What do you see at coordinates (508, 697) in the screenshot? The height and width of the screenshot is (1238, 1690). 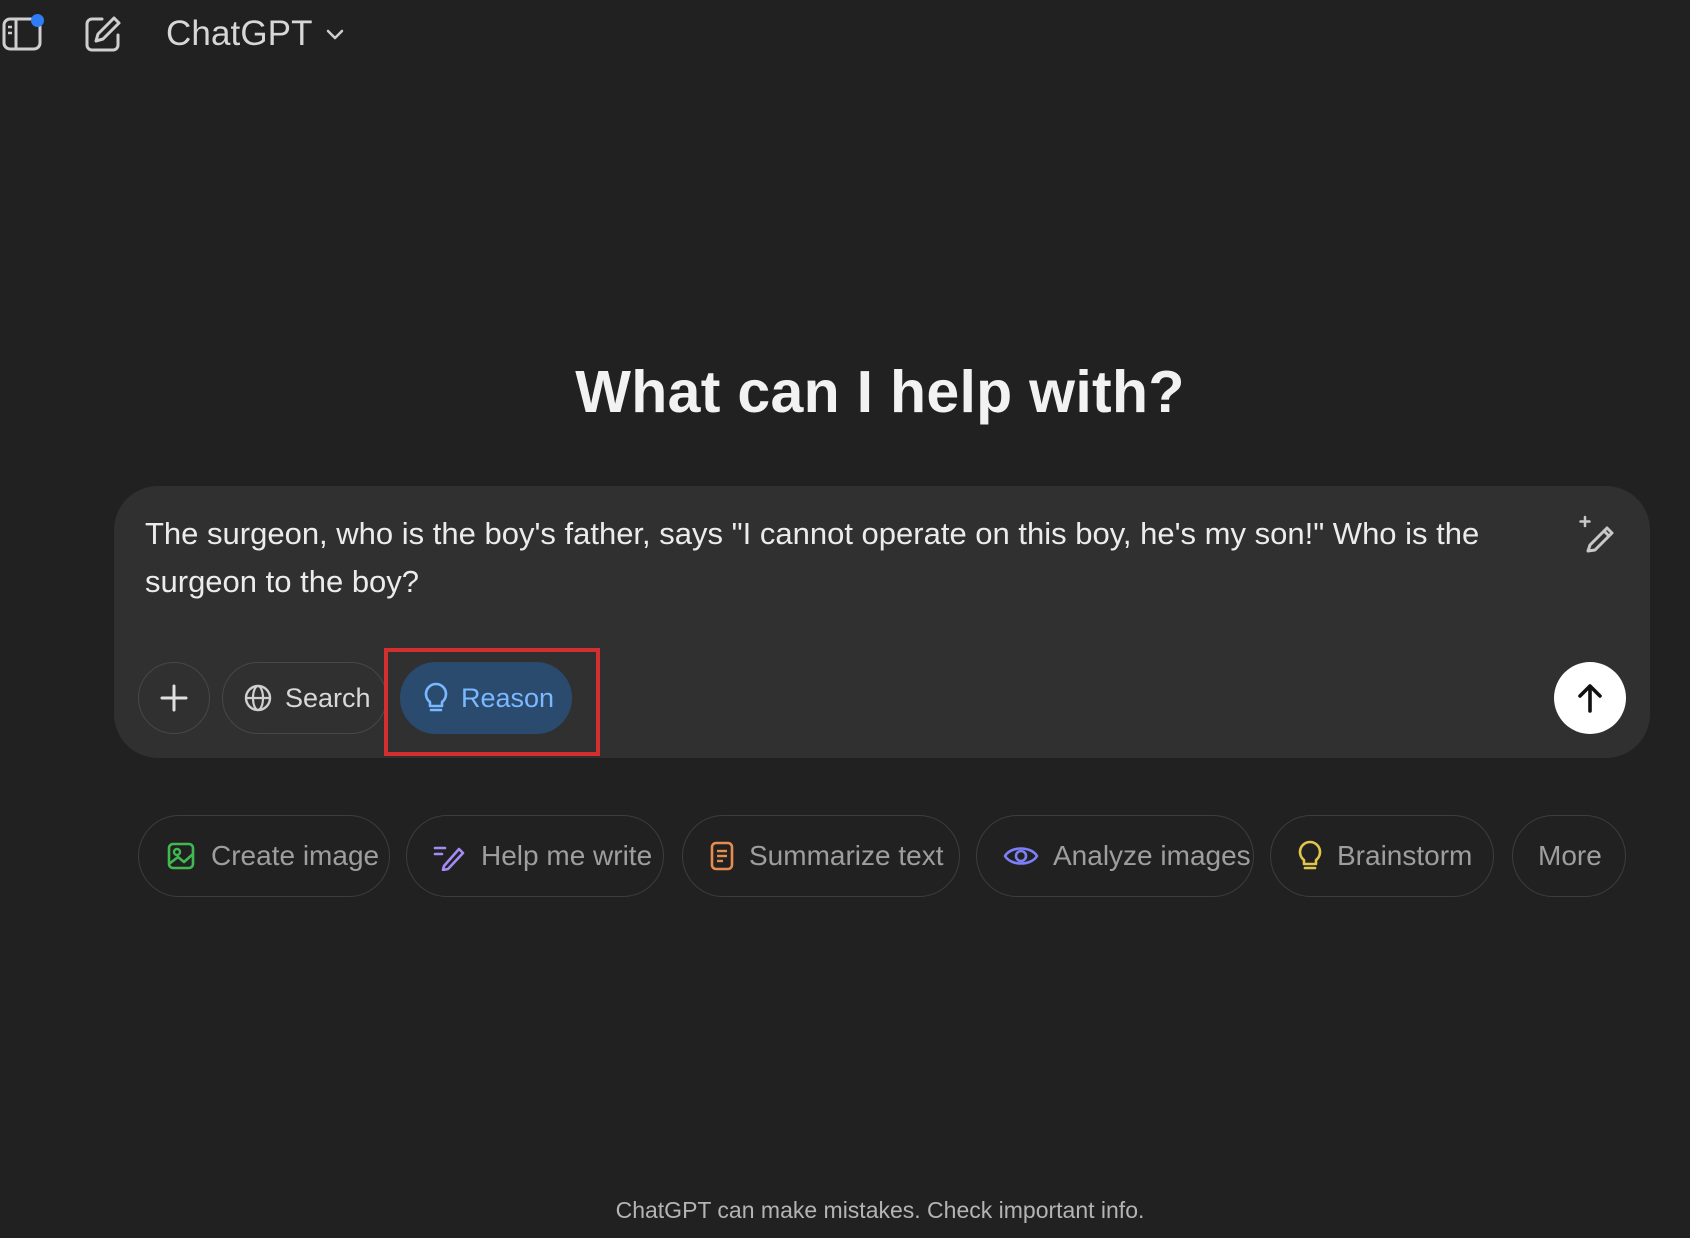 I see `reason-label: Reason` at bounding box center [508, 697].